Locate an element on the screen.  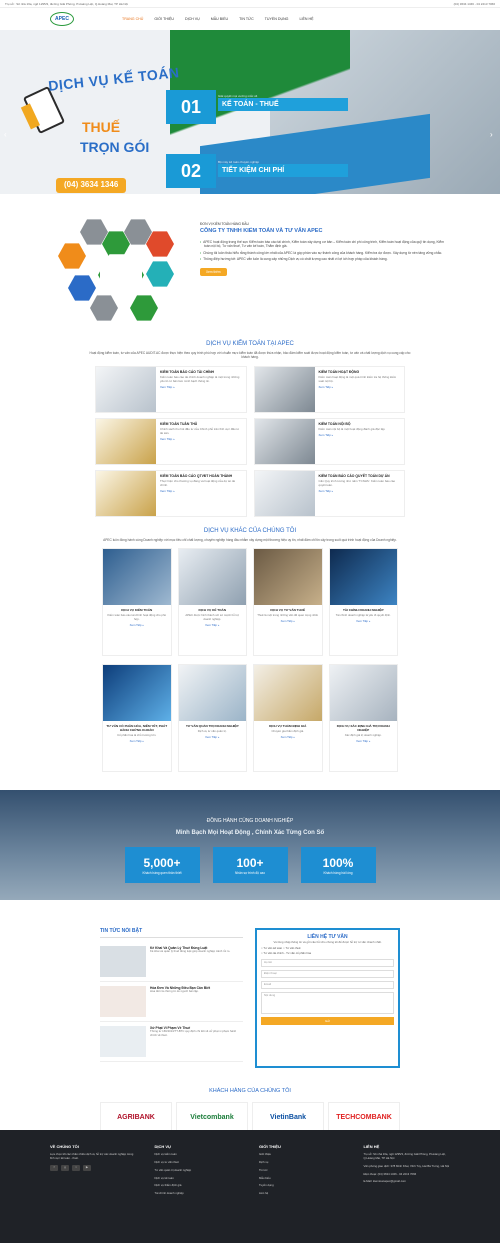
footer-heading: DỊCH VỤ is located at coordinates (162, 1146).